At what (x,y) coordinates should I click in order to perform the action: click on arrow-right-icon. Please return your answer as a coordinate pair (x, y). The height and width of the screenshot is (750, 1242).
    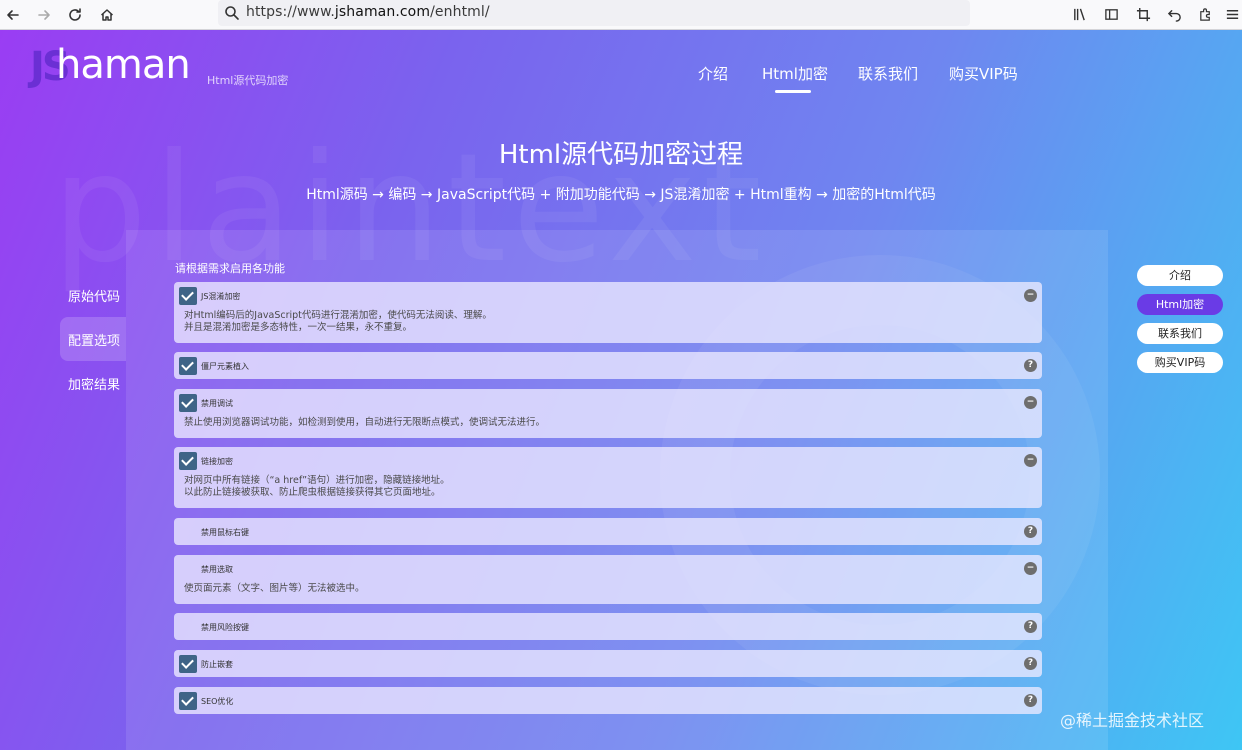
    Looking at the image, I should click on (44, 15).